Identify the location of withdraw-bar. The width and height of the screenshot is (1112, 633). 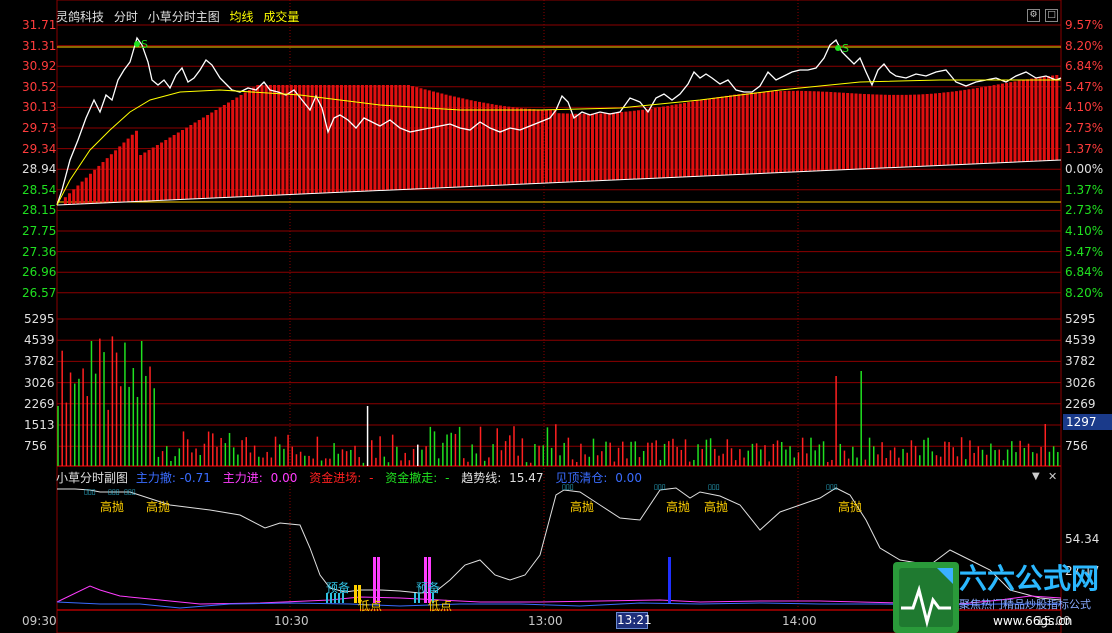
(669, 580).